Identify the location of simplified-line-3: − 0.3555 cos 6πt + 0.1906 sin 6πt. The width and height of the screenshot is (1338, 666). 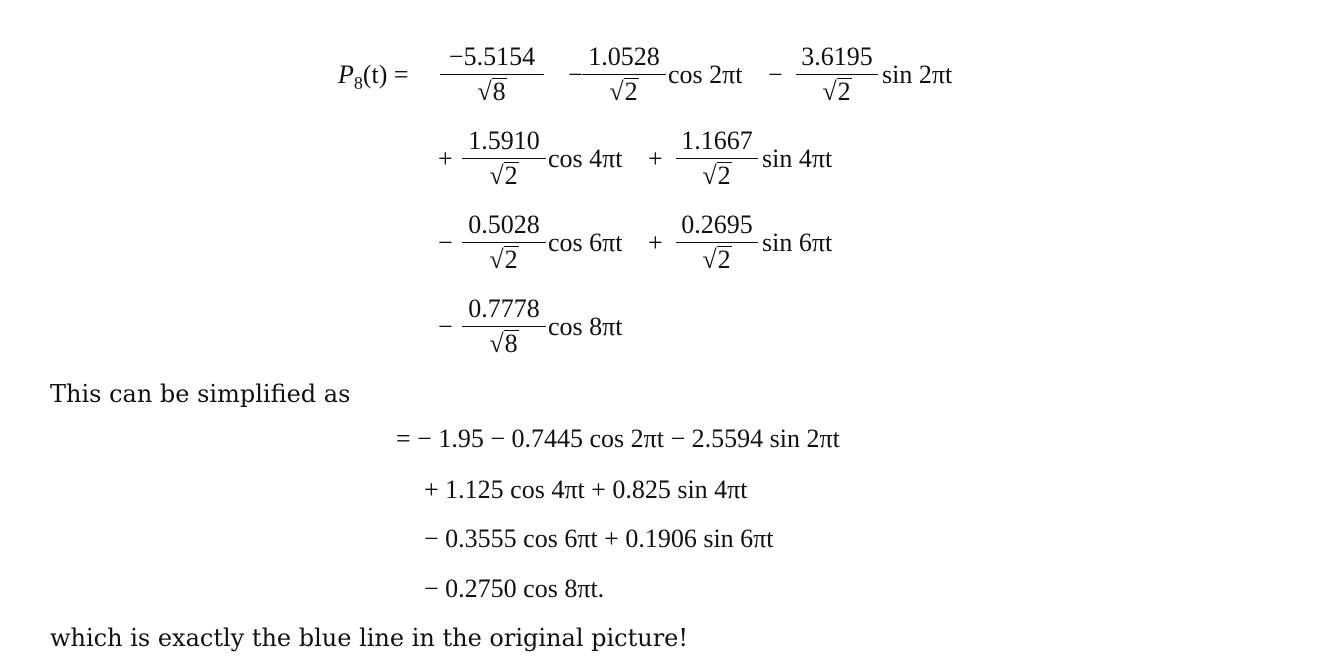
(599, 538).